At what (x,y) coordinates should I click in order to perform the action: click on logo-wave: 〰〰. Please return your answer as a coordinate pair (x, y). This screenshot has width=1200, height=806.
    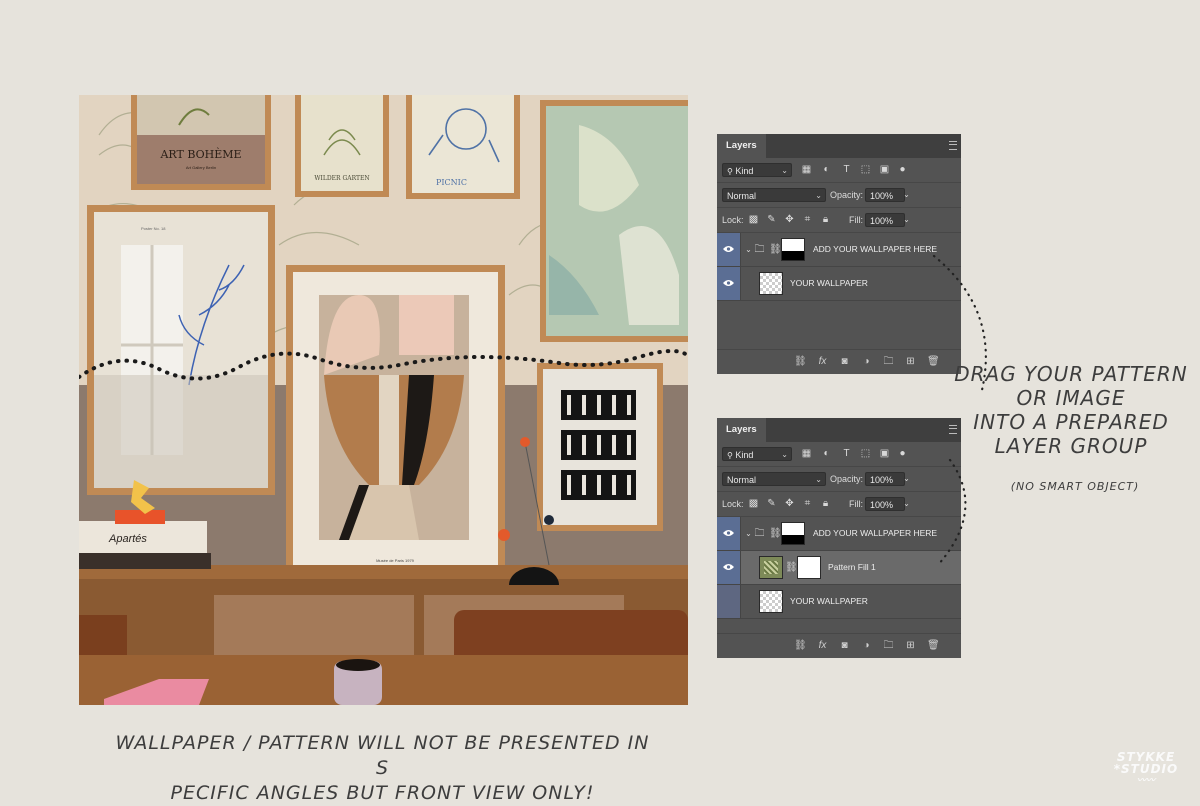
    Looking at the image, I should click on (1145, 781).